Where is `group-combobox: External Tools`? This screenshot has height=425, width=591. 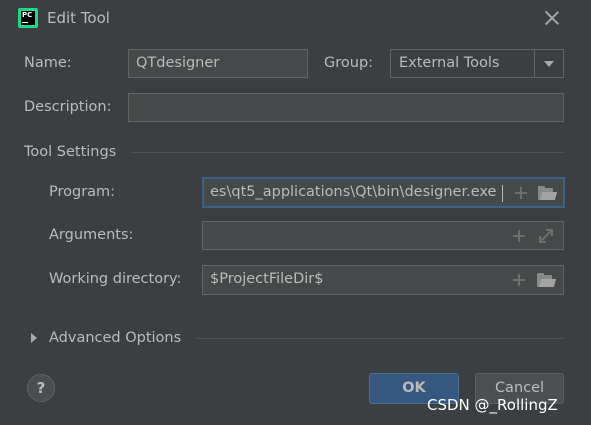
group-combobox: External Tools is located at coordinates (477, 63).